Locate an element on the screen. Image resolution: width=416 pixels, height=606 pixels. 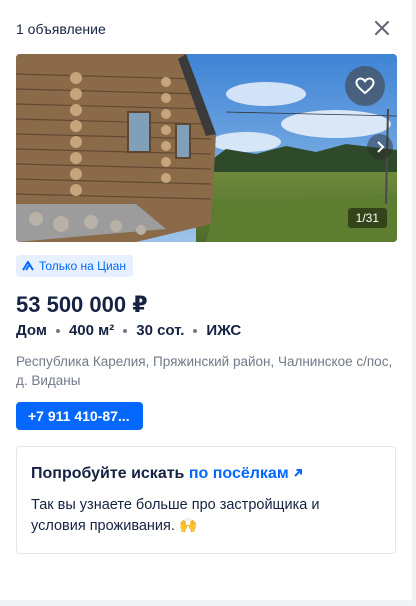
listing-count: 1 объявление is located at coordinates (61, 29).